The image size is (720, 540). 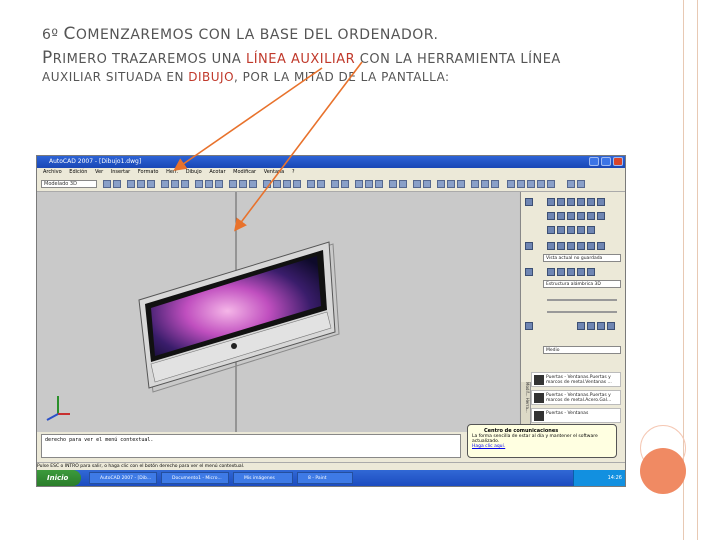 I want to click on annotation-arrows, so click(x=268, y=146).